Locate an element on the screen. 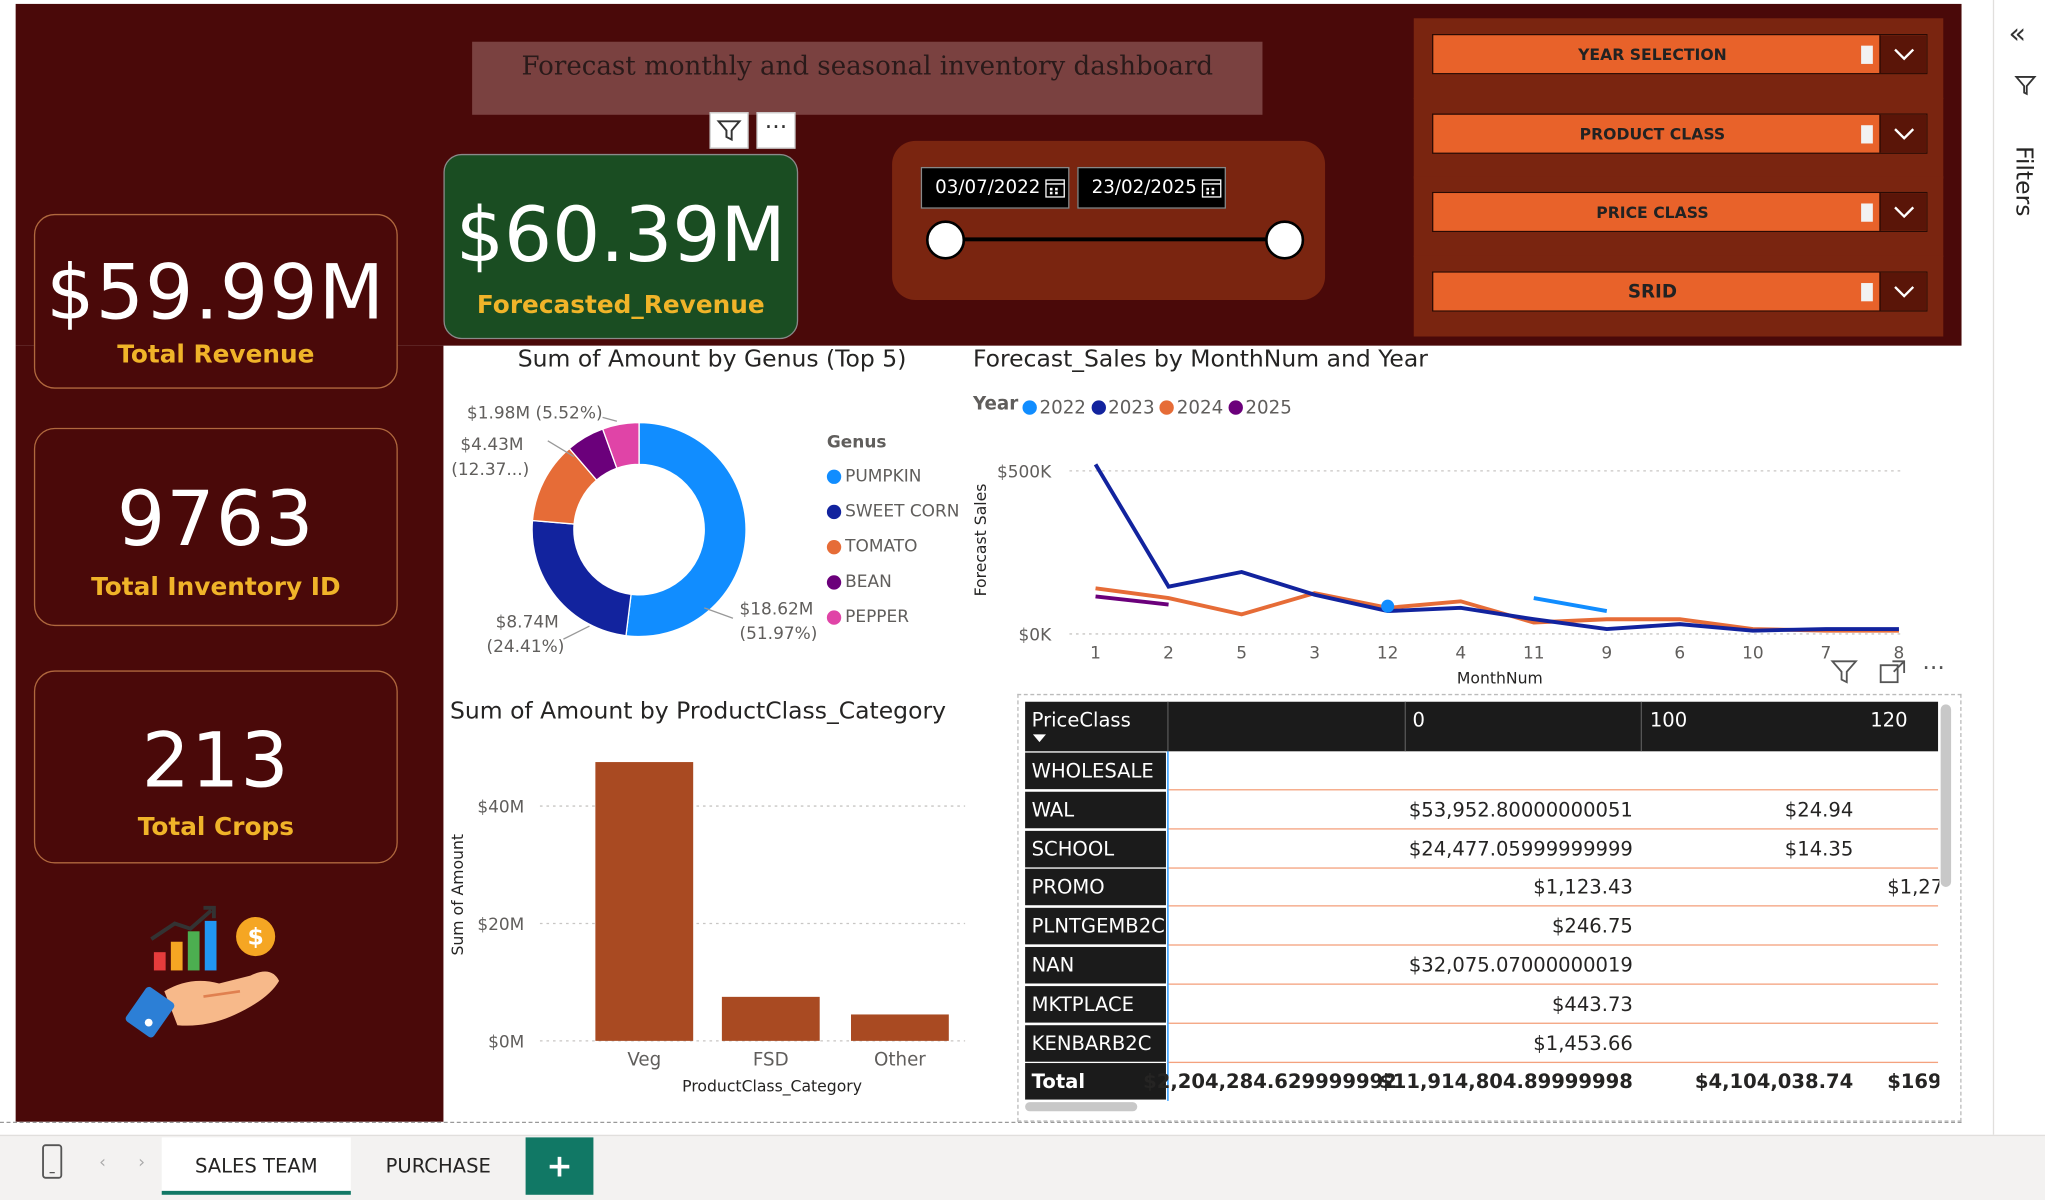  product-class-label: PRODUCT CLASS is located at coordinates (1652, 134).